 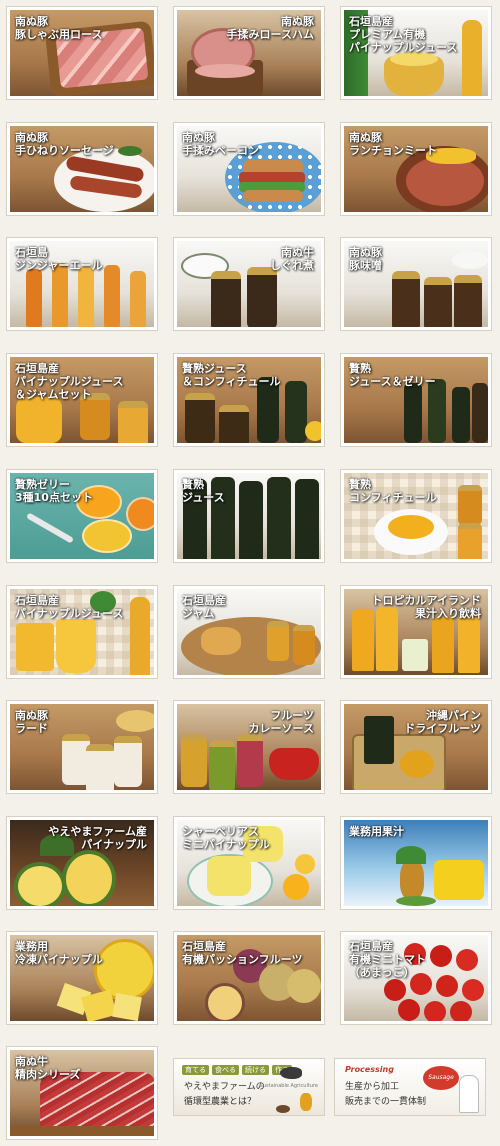 What do you see at coordinates (441, 1078) in the screenshot?
I see `sausage-bubble: Sausage` at bounding box center [441, 1078].